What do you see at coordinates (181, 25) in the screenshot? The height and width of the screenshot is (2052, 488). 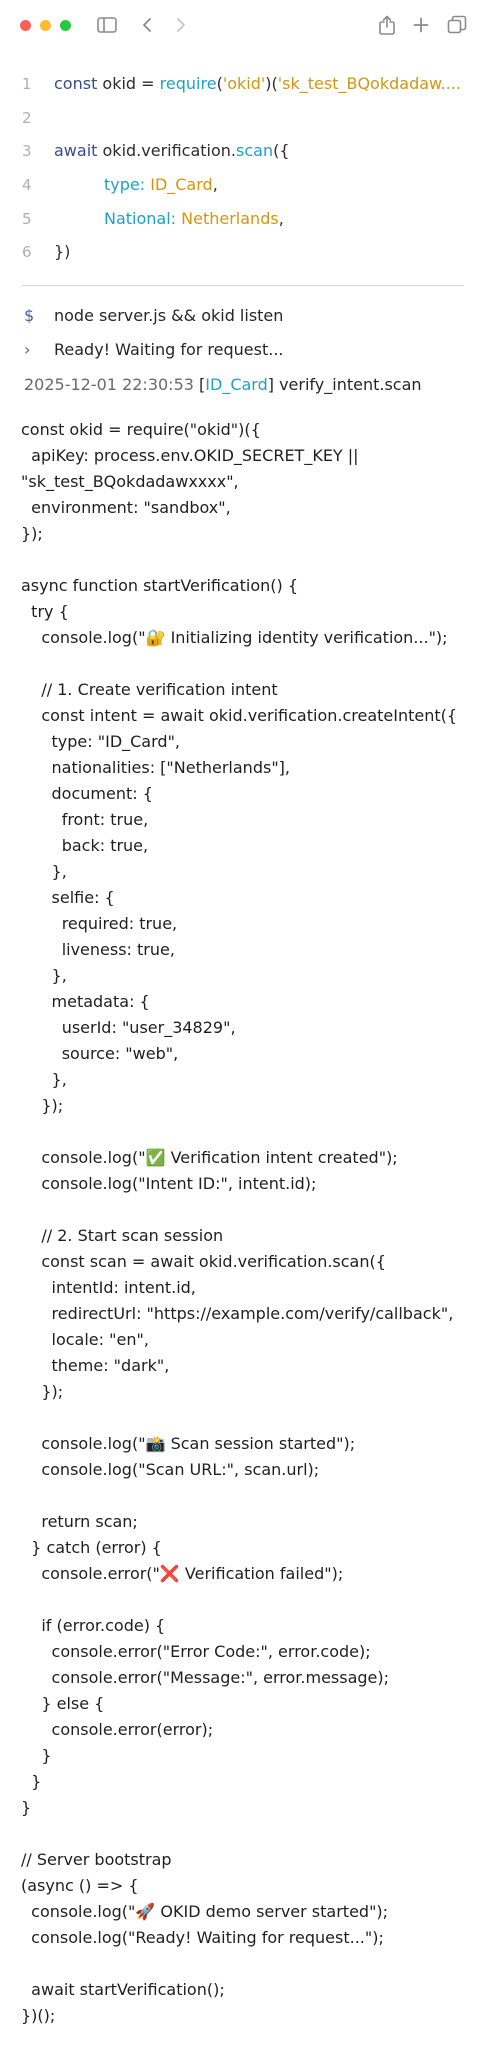 I see `chevron-right-icon` at bounding box center [181, 25].